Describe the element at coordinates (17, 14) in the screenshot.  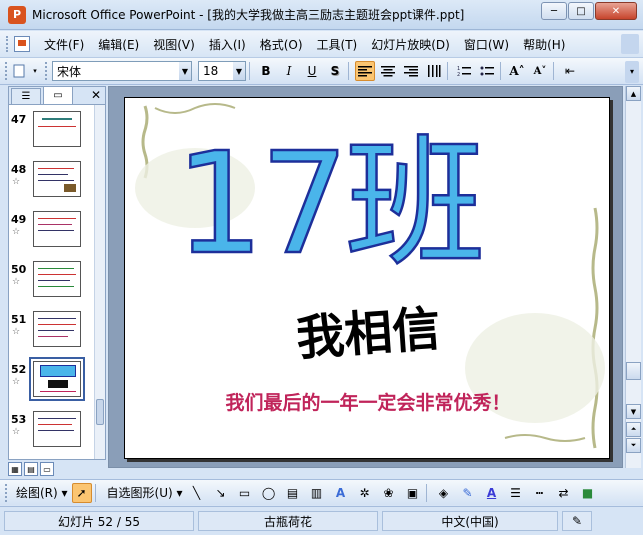
I see `powerpoint-app-icon: P` at that location.